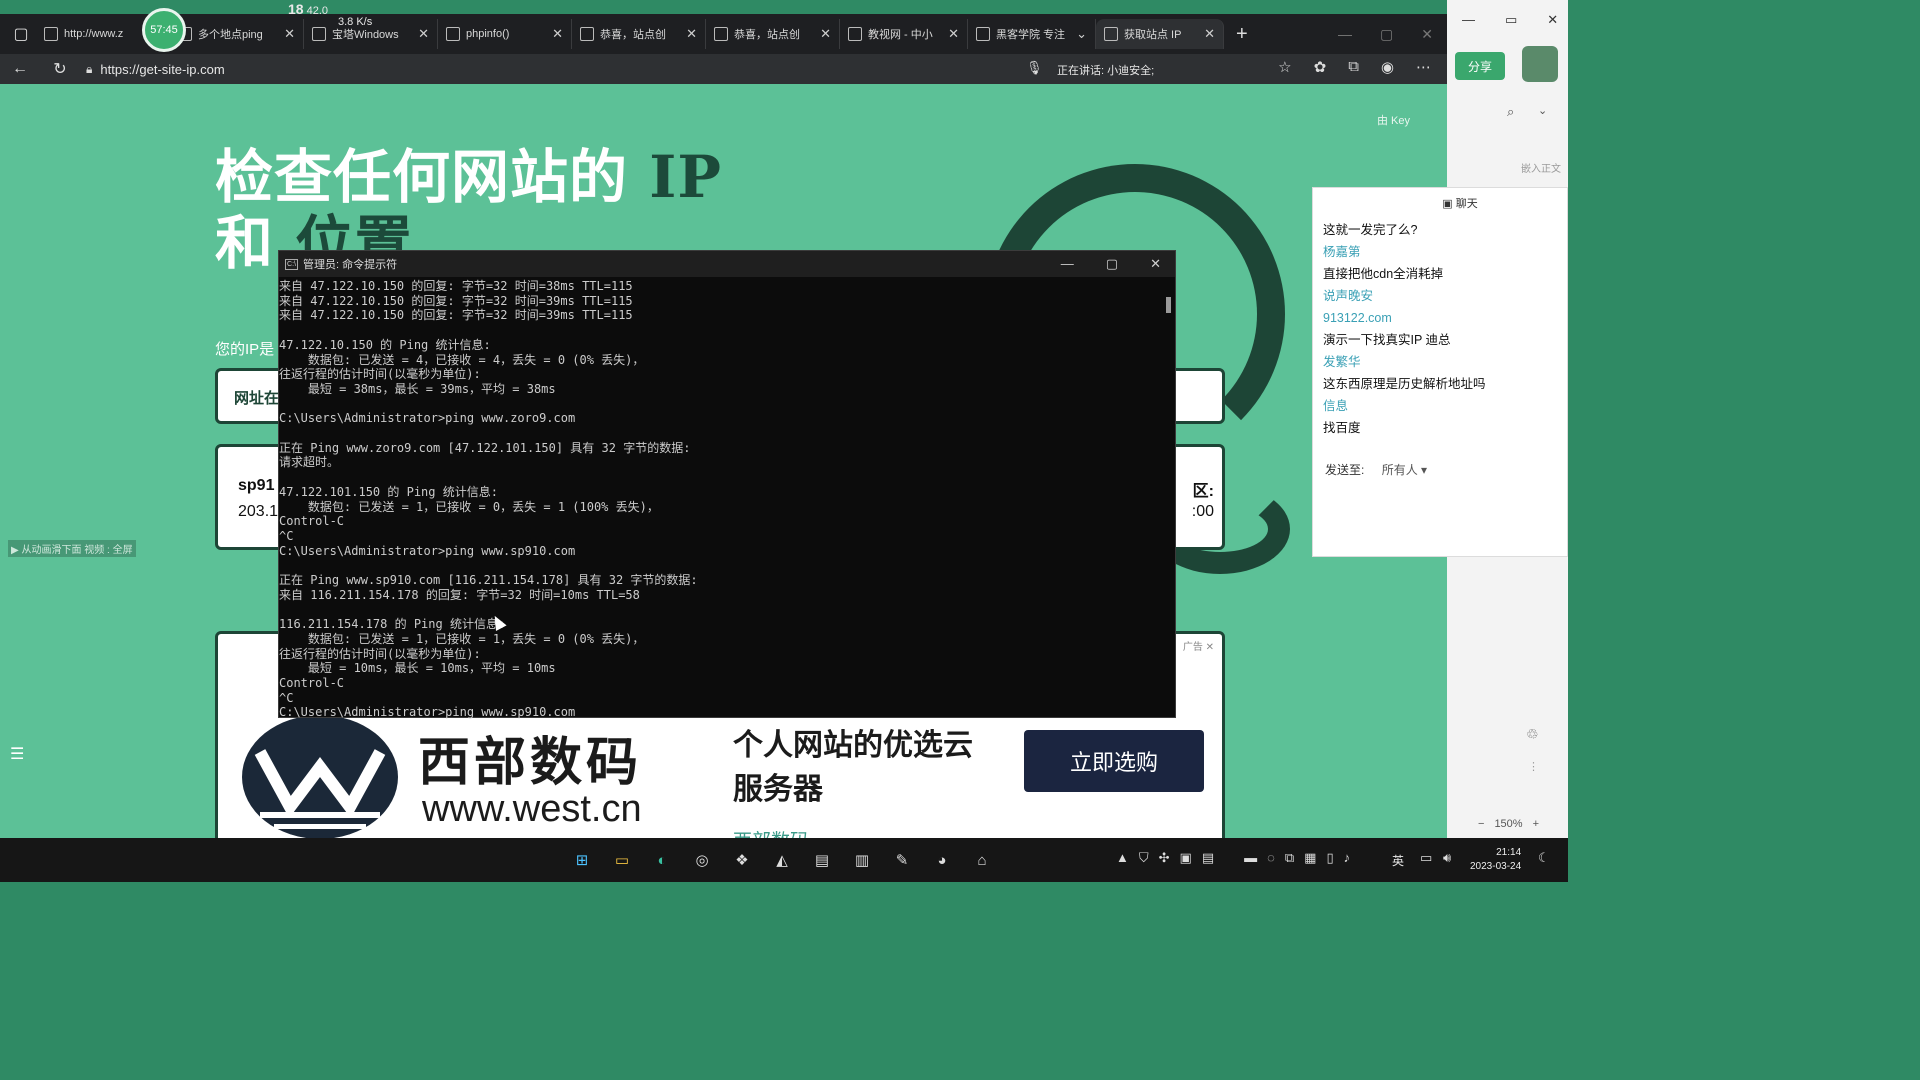 The image size is (1920, 1080). What do you see at coordinates (662, 860) in the screenshot?
I see `edge-icon: ◐` at bounding box center [662, 860].